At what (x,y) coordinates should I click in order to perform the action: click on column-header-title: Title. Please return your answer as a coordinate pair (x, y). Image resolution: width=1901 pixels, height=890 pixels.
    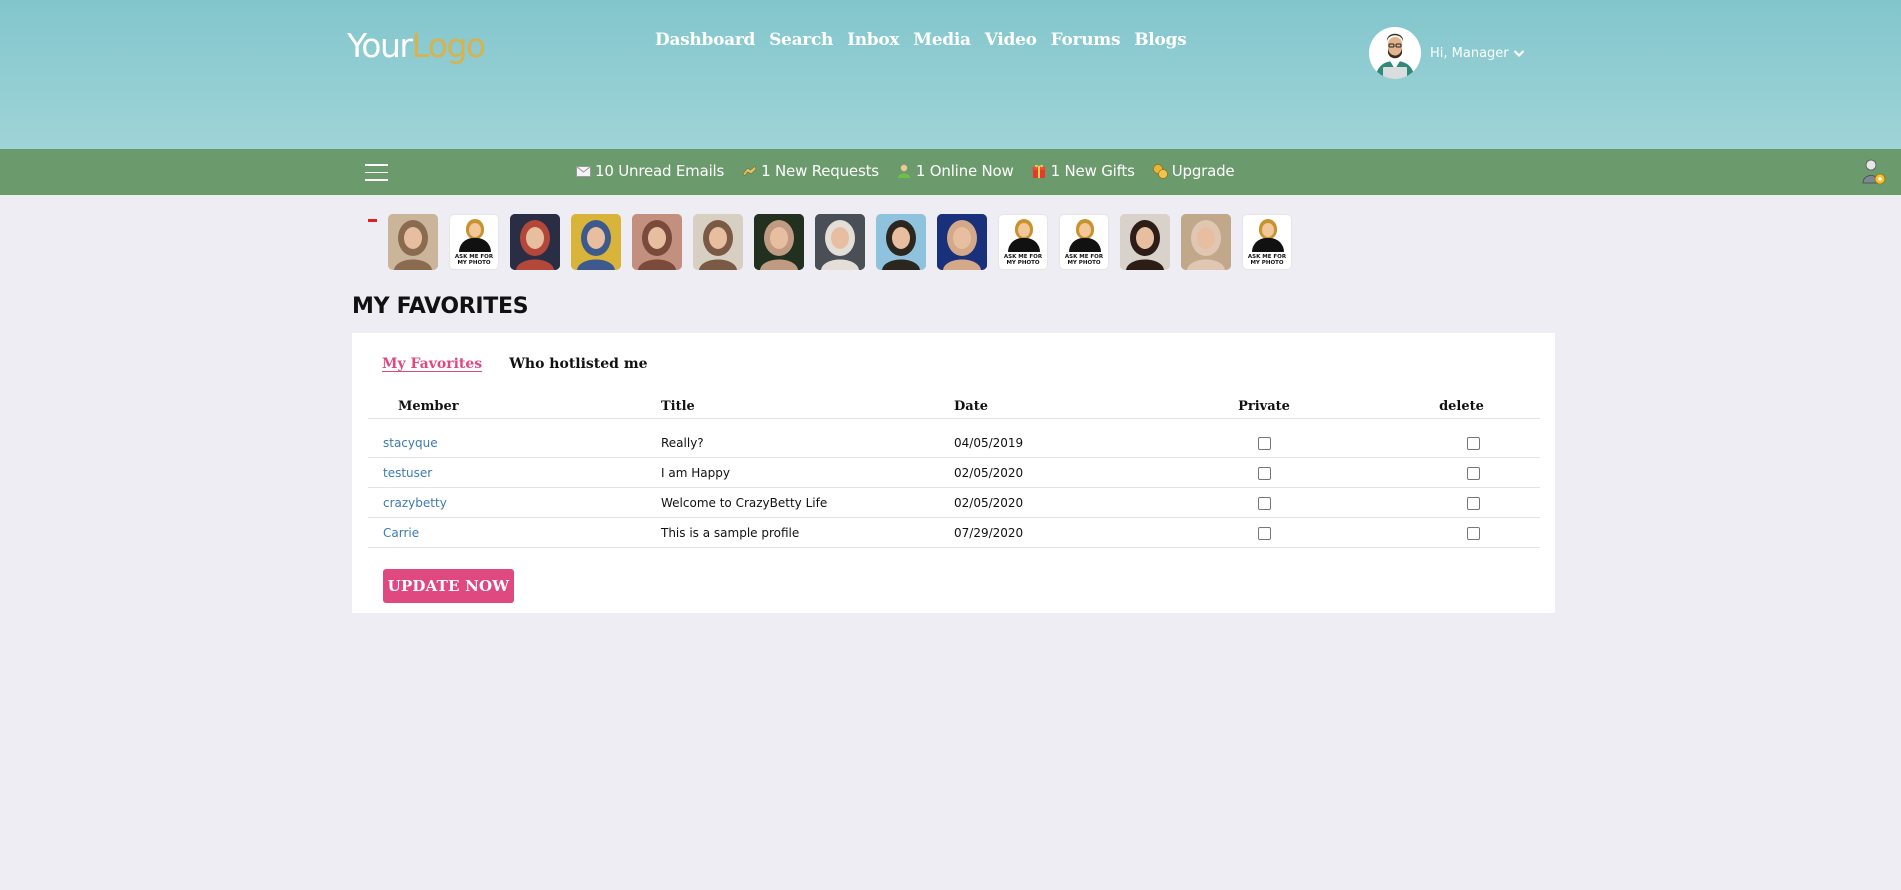
    Looking at the image, I should click on (678, 406).